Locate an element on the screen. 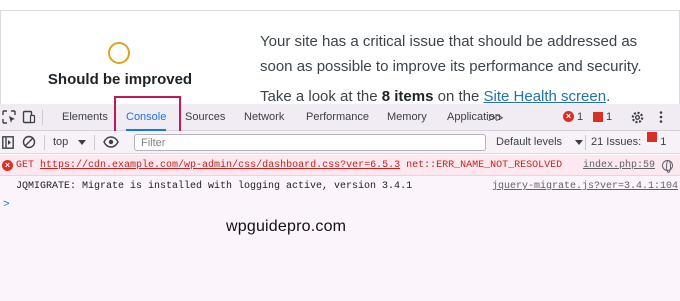 The height and width of the screenshot is (301, 680). settings-gear-icon is located at coordinates (637, 117).